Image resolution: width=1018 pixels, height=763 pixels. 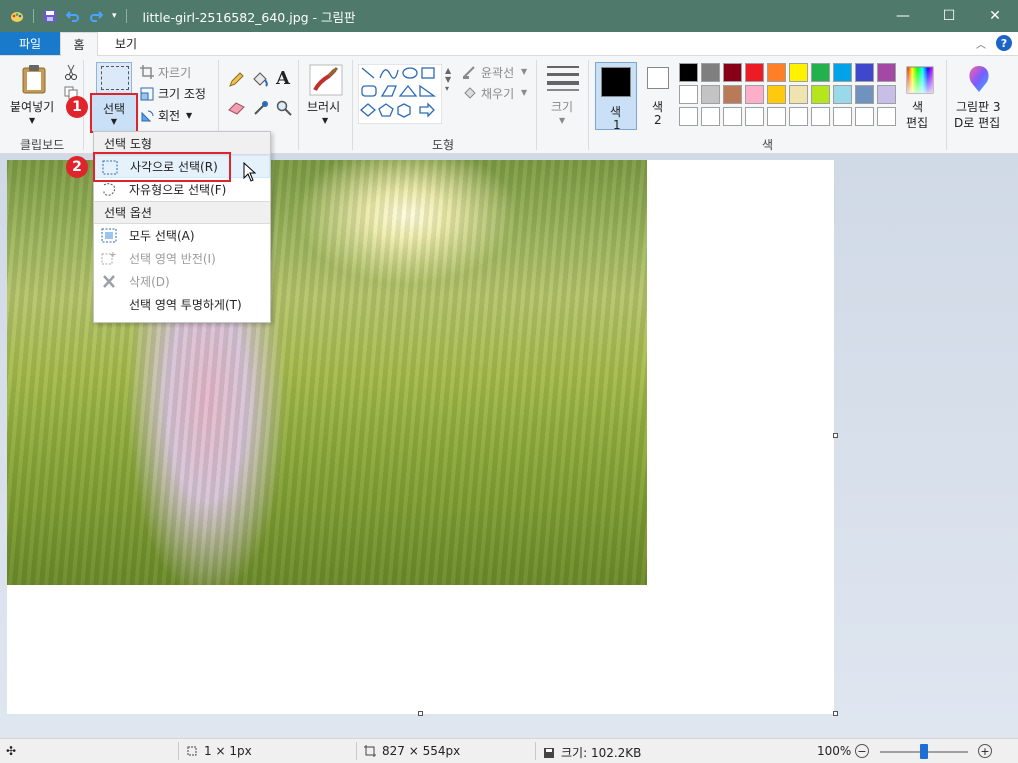 What do you see at coordinates (497, 93) in the screenshot?
I see `fill-button: 채우기` at bounding box center [497, 93].